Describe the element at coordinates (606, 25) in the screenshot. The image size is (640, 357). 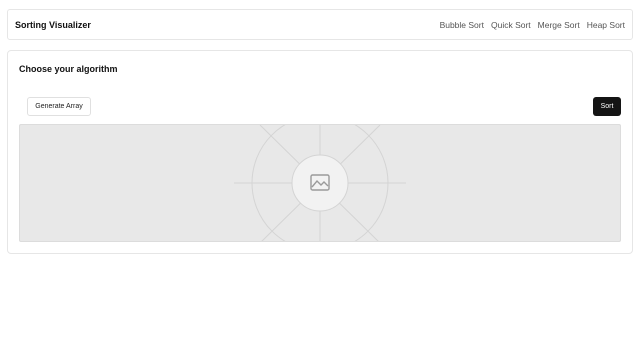
I see `nav-link-heap-sort: Heap Sort` at that location.